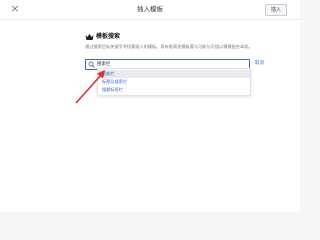  I want to click on cancel-link: 取消, so click(262, 64).